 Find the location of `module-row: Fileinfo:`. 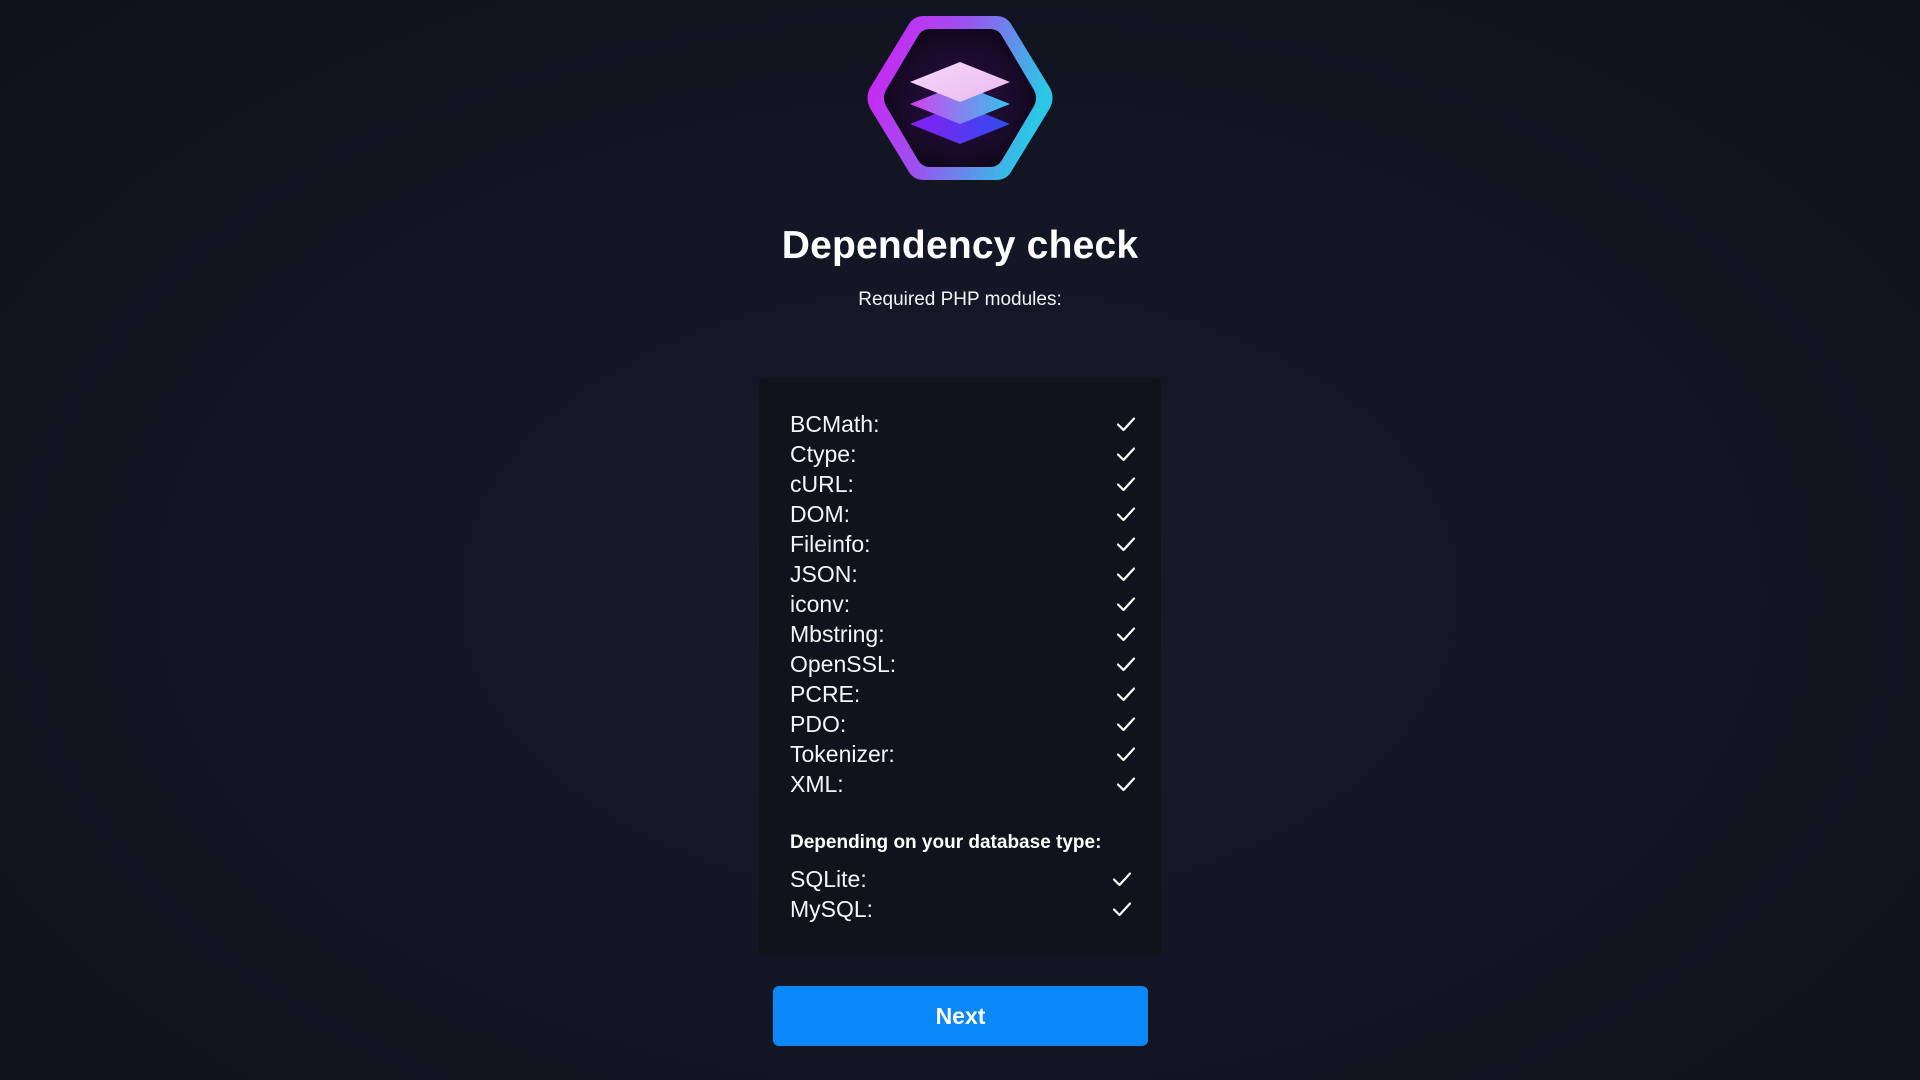

module-row: Fileinfo: is located at coordinates (963, 544).